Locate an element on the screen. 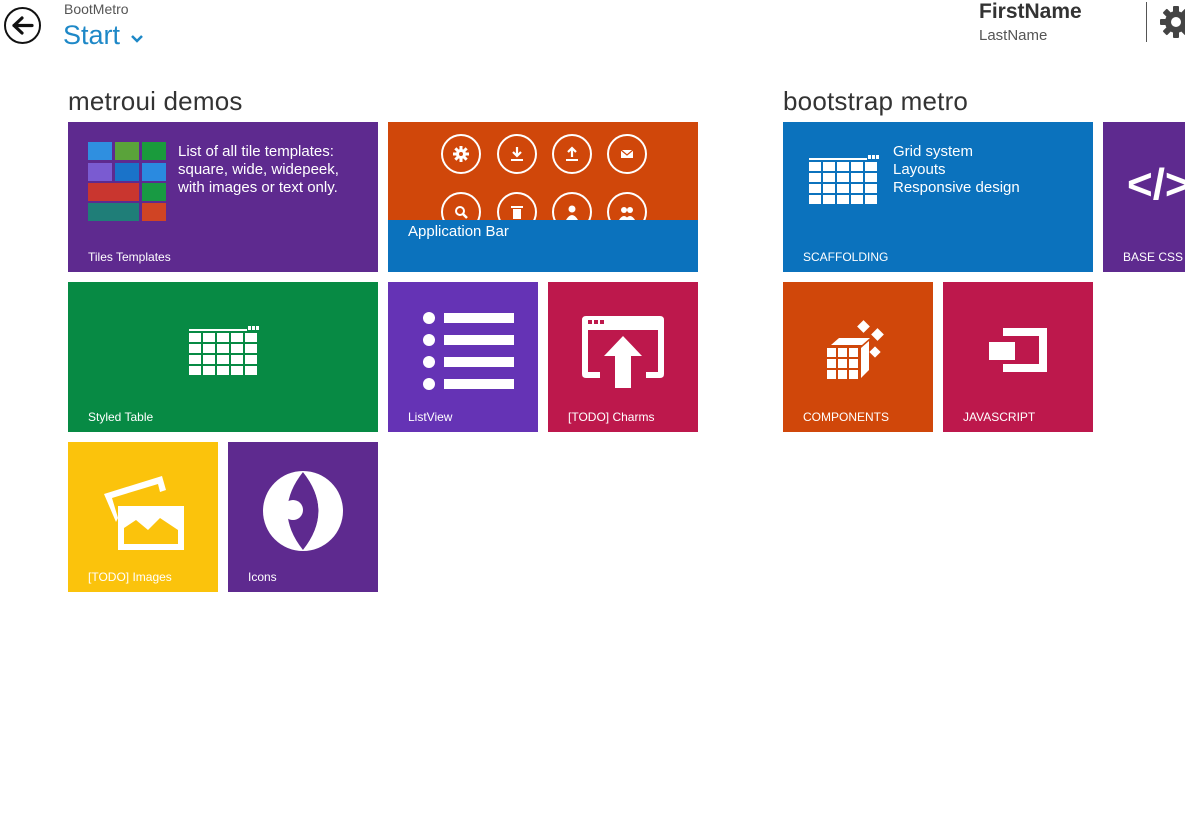 Image resolution: width=1185 pixels, height=818 pixels. tile-label: BASE CSS is located at coordinates (1153, 257).